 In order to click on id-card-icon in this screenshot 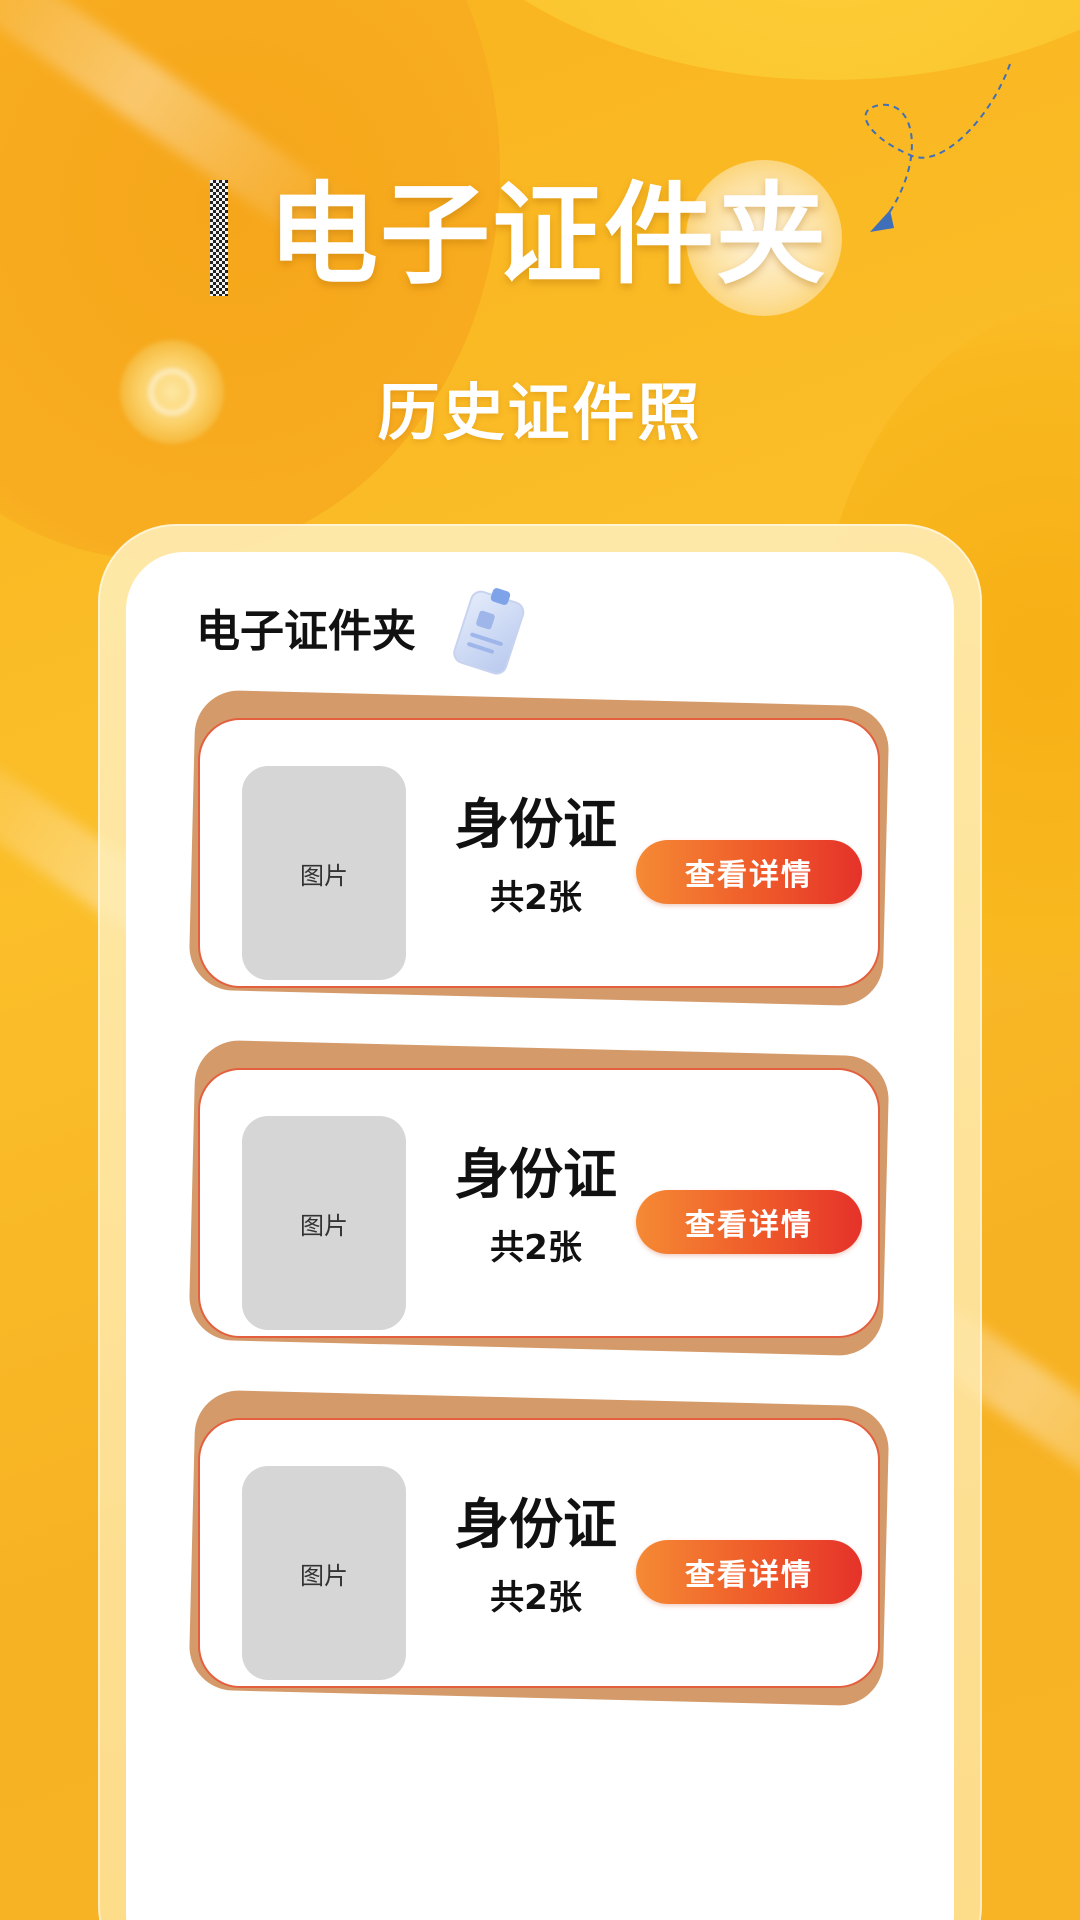, I will do `click(489, 631)`.